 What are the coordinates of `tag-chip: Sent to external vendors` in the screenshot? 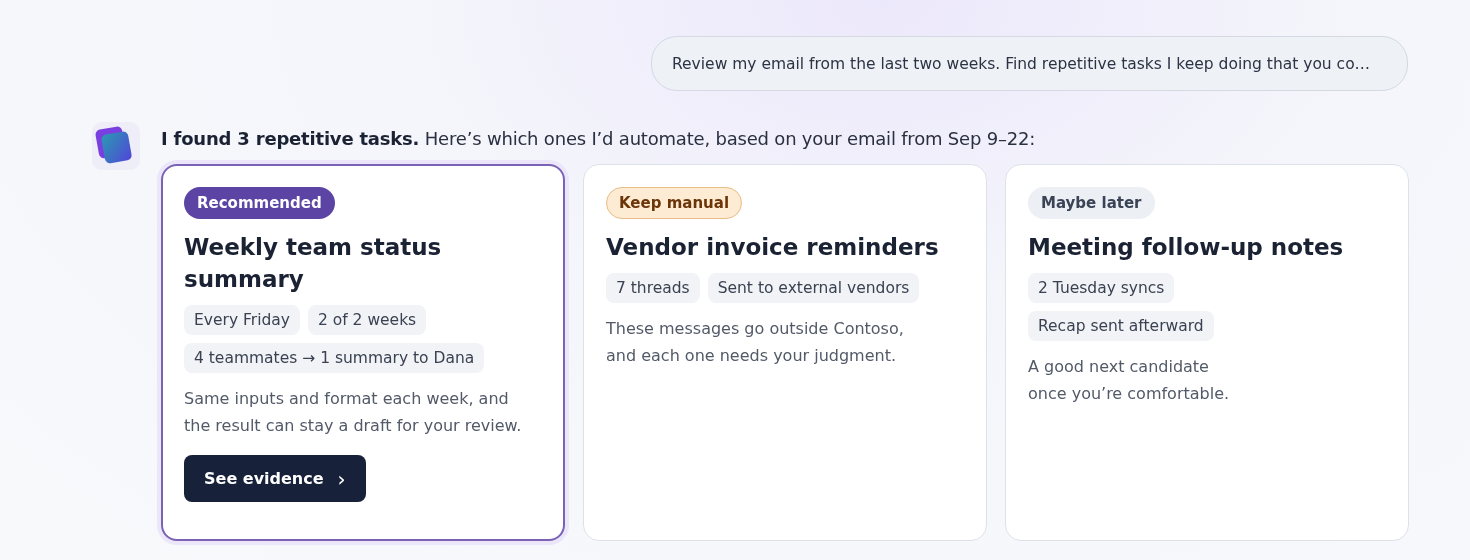 It's located at (813, 288).